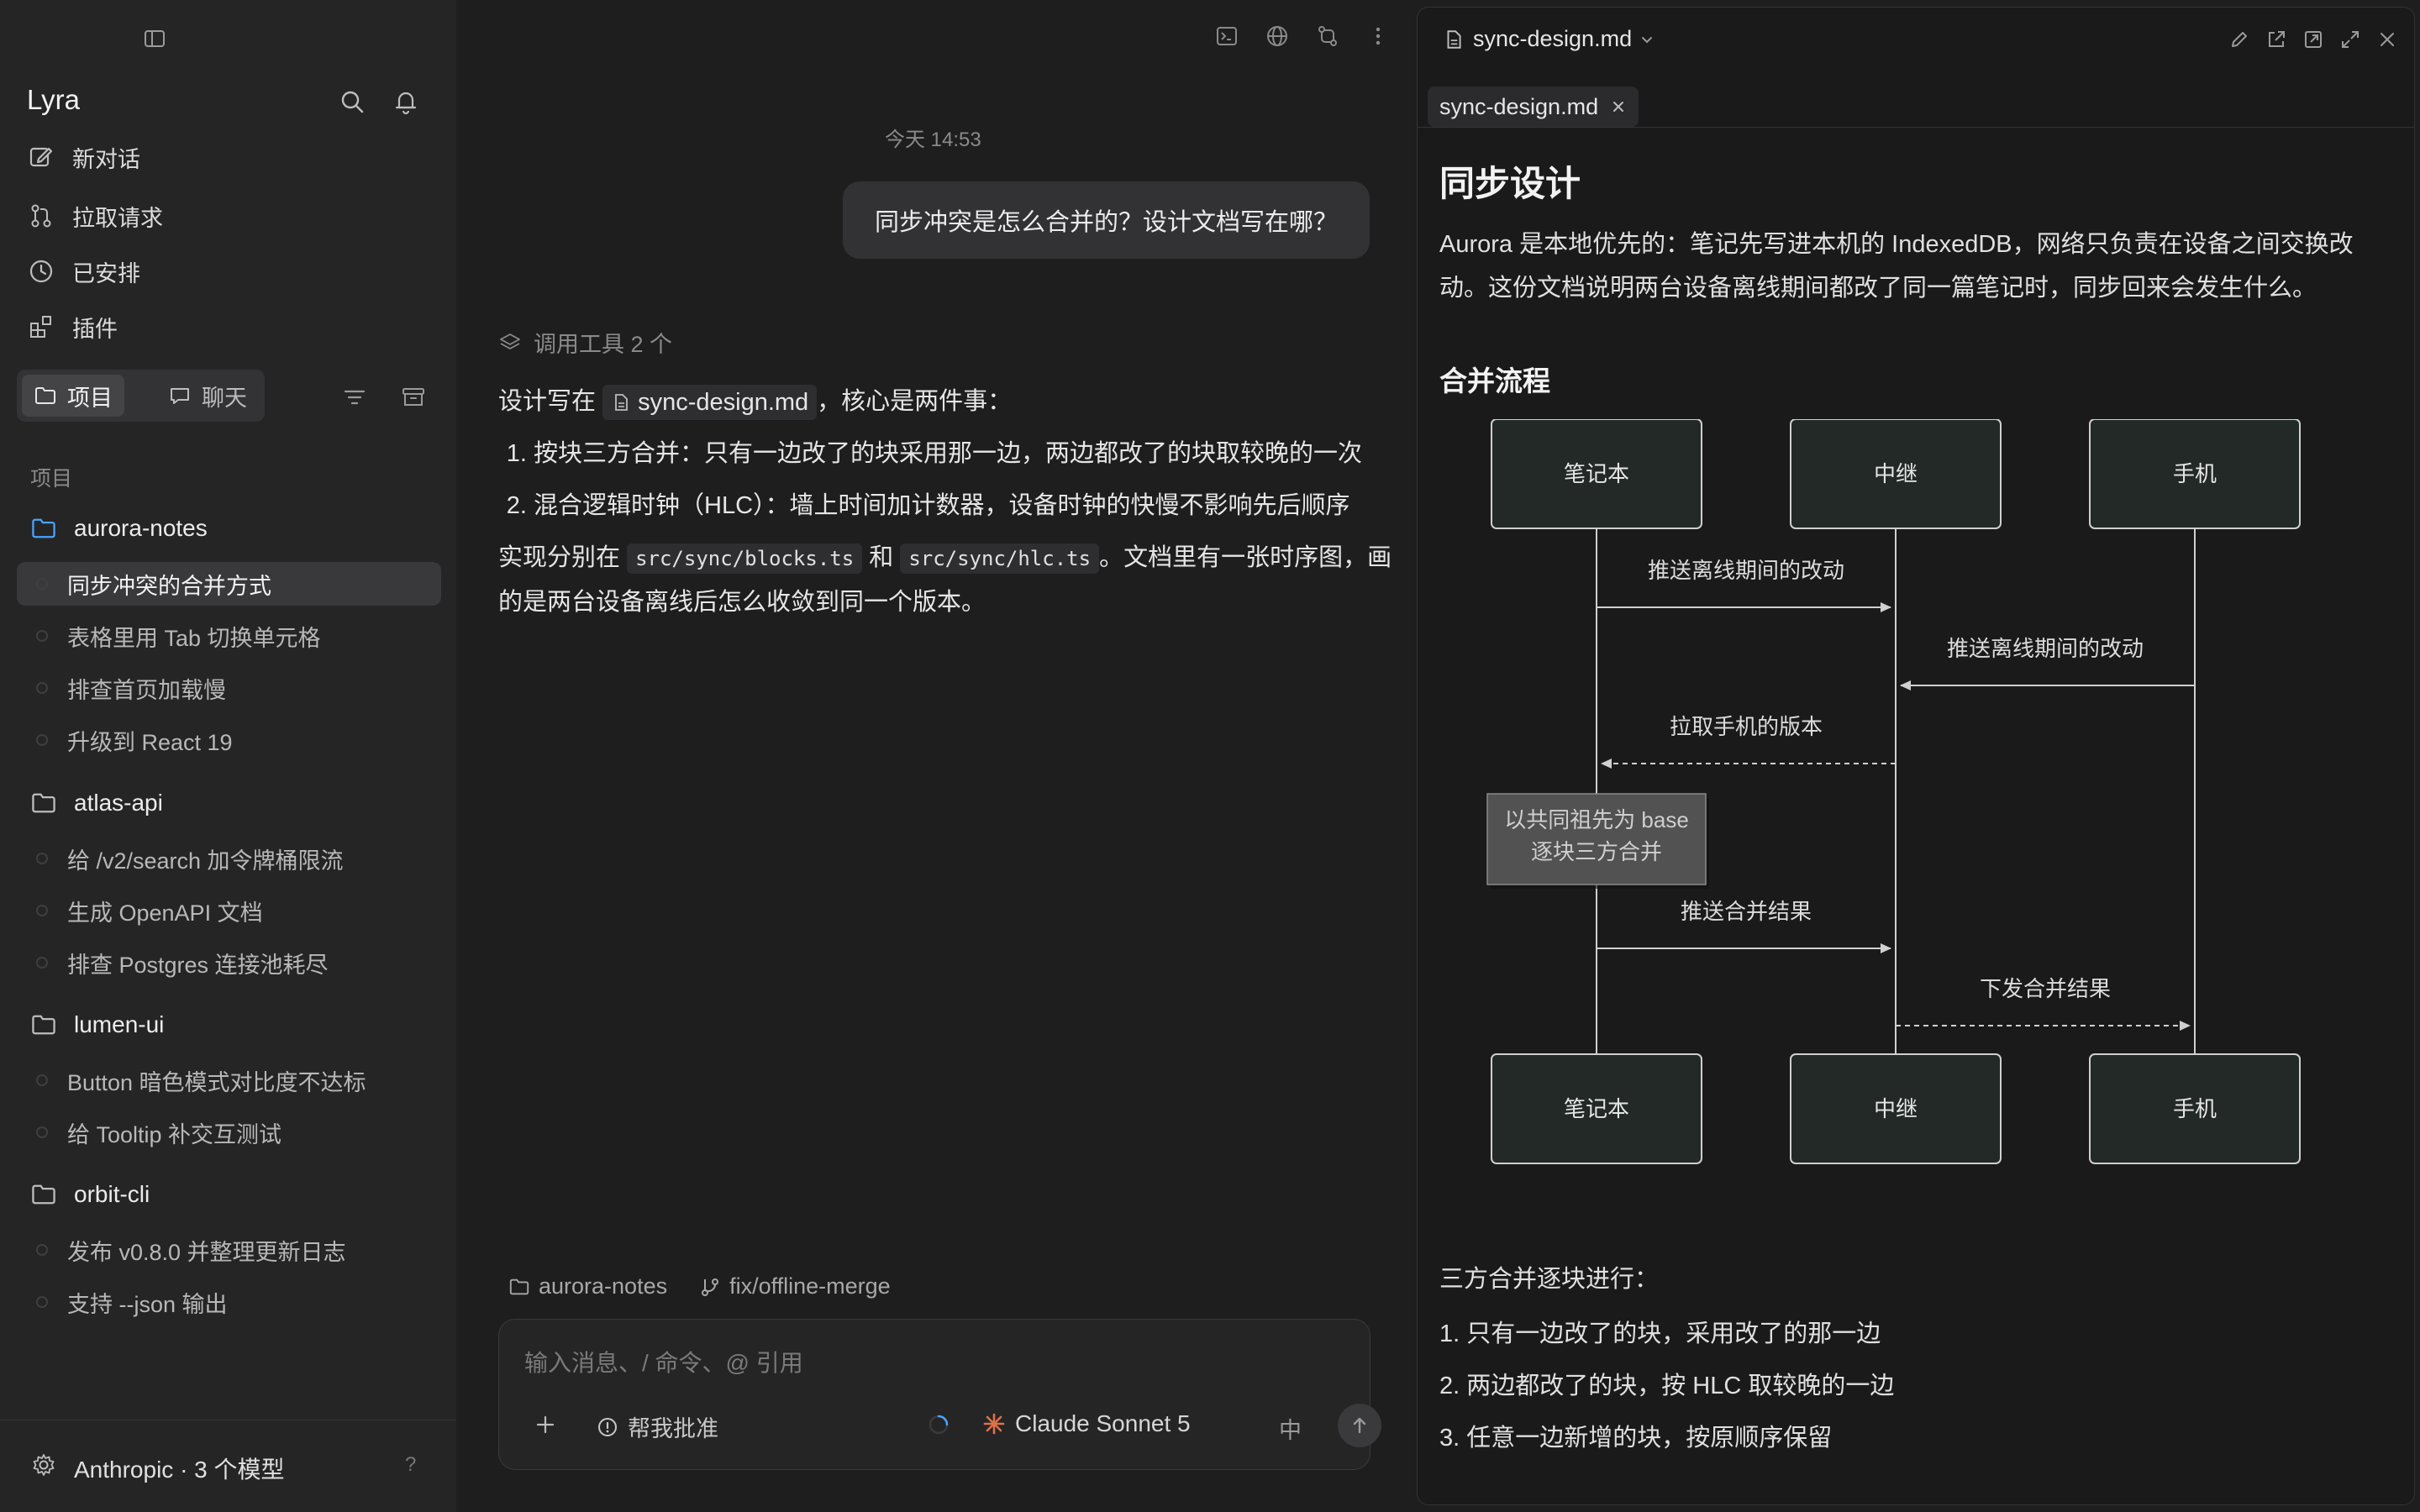 The image size is (2420, 1512). What do you see at coordinates (97, 1024) in the screenshot?
I see `project-lumen-ui: lumen-ui` at bounding box center [97, 1024].